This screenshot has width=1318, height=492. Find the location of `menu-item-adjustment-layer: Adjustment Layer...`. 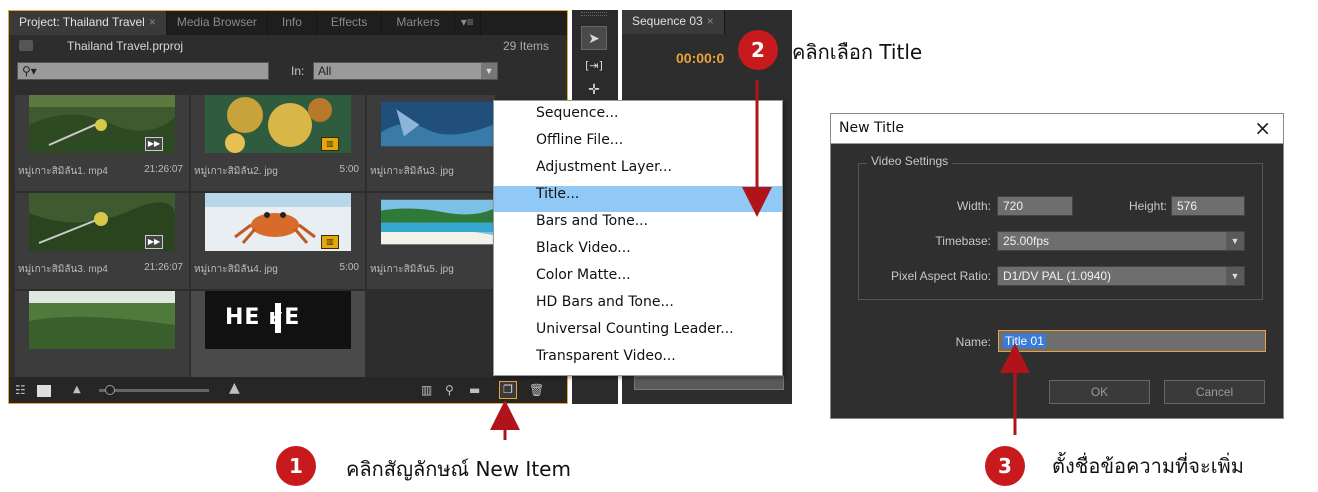

menu-item-adjustment-layer: Adjustment Layer... is located at coordinates (638, 172).